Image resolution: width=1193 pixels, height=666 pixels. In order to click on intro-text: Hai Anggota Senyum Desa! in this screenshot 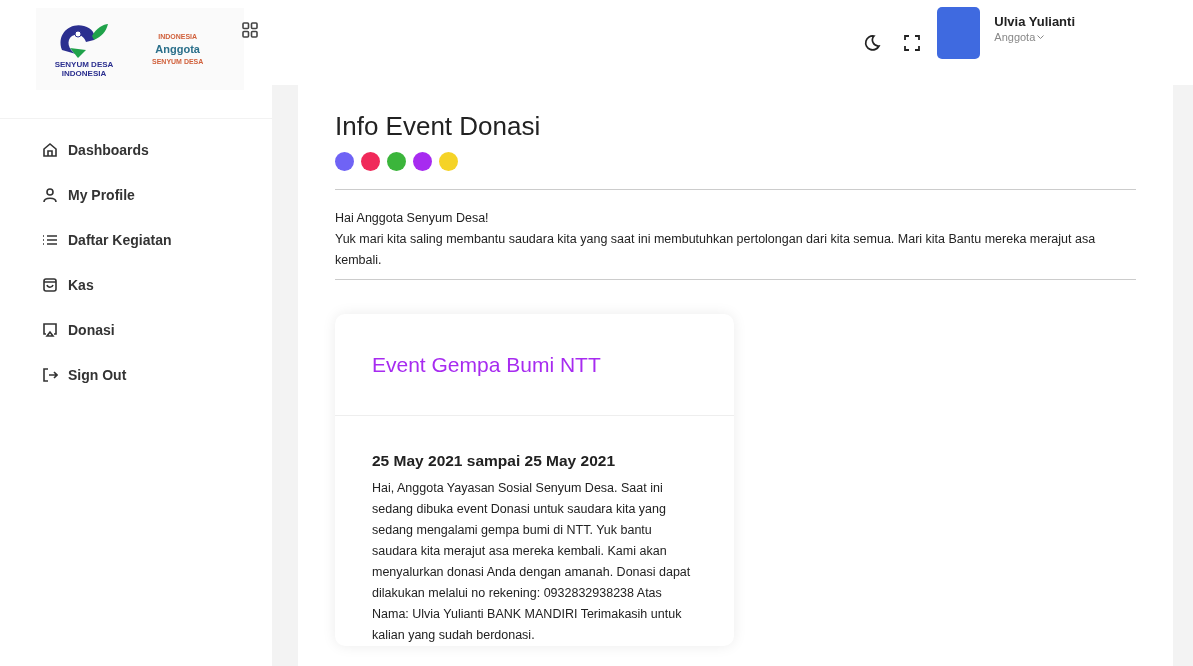, I will do `click(412, 218)`.